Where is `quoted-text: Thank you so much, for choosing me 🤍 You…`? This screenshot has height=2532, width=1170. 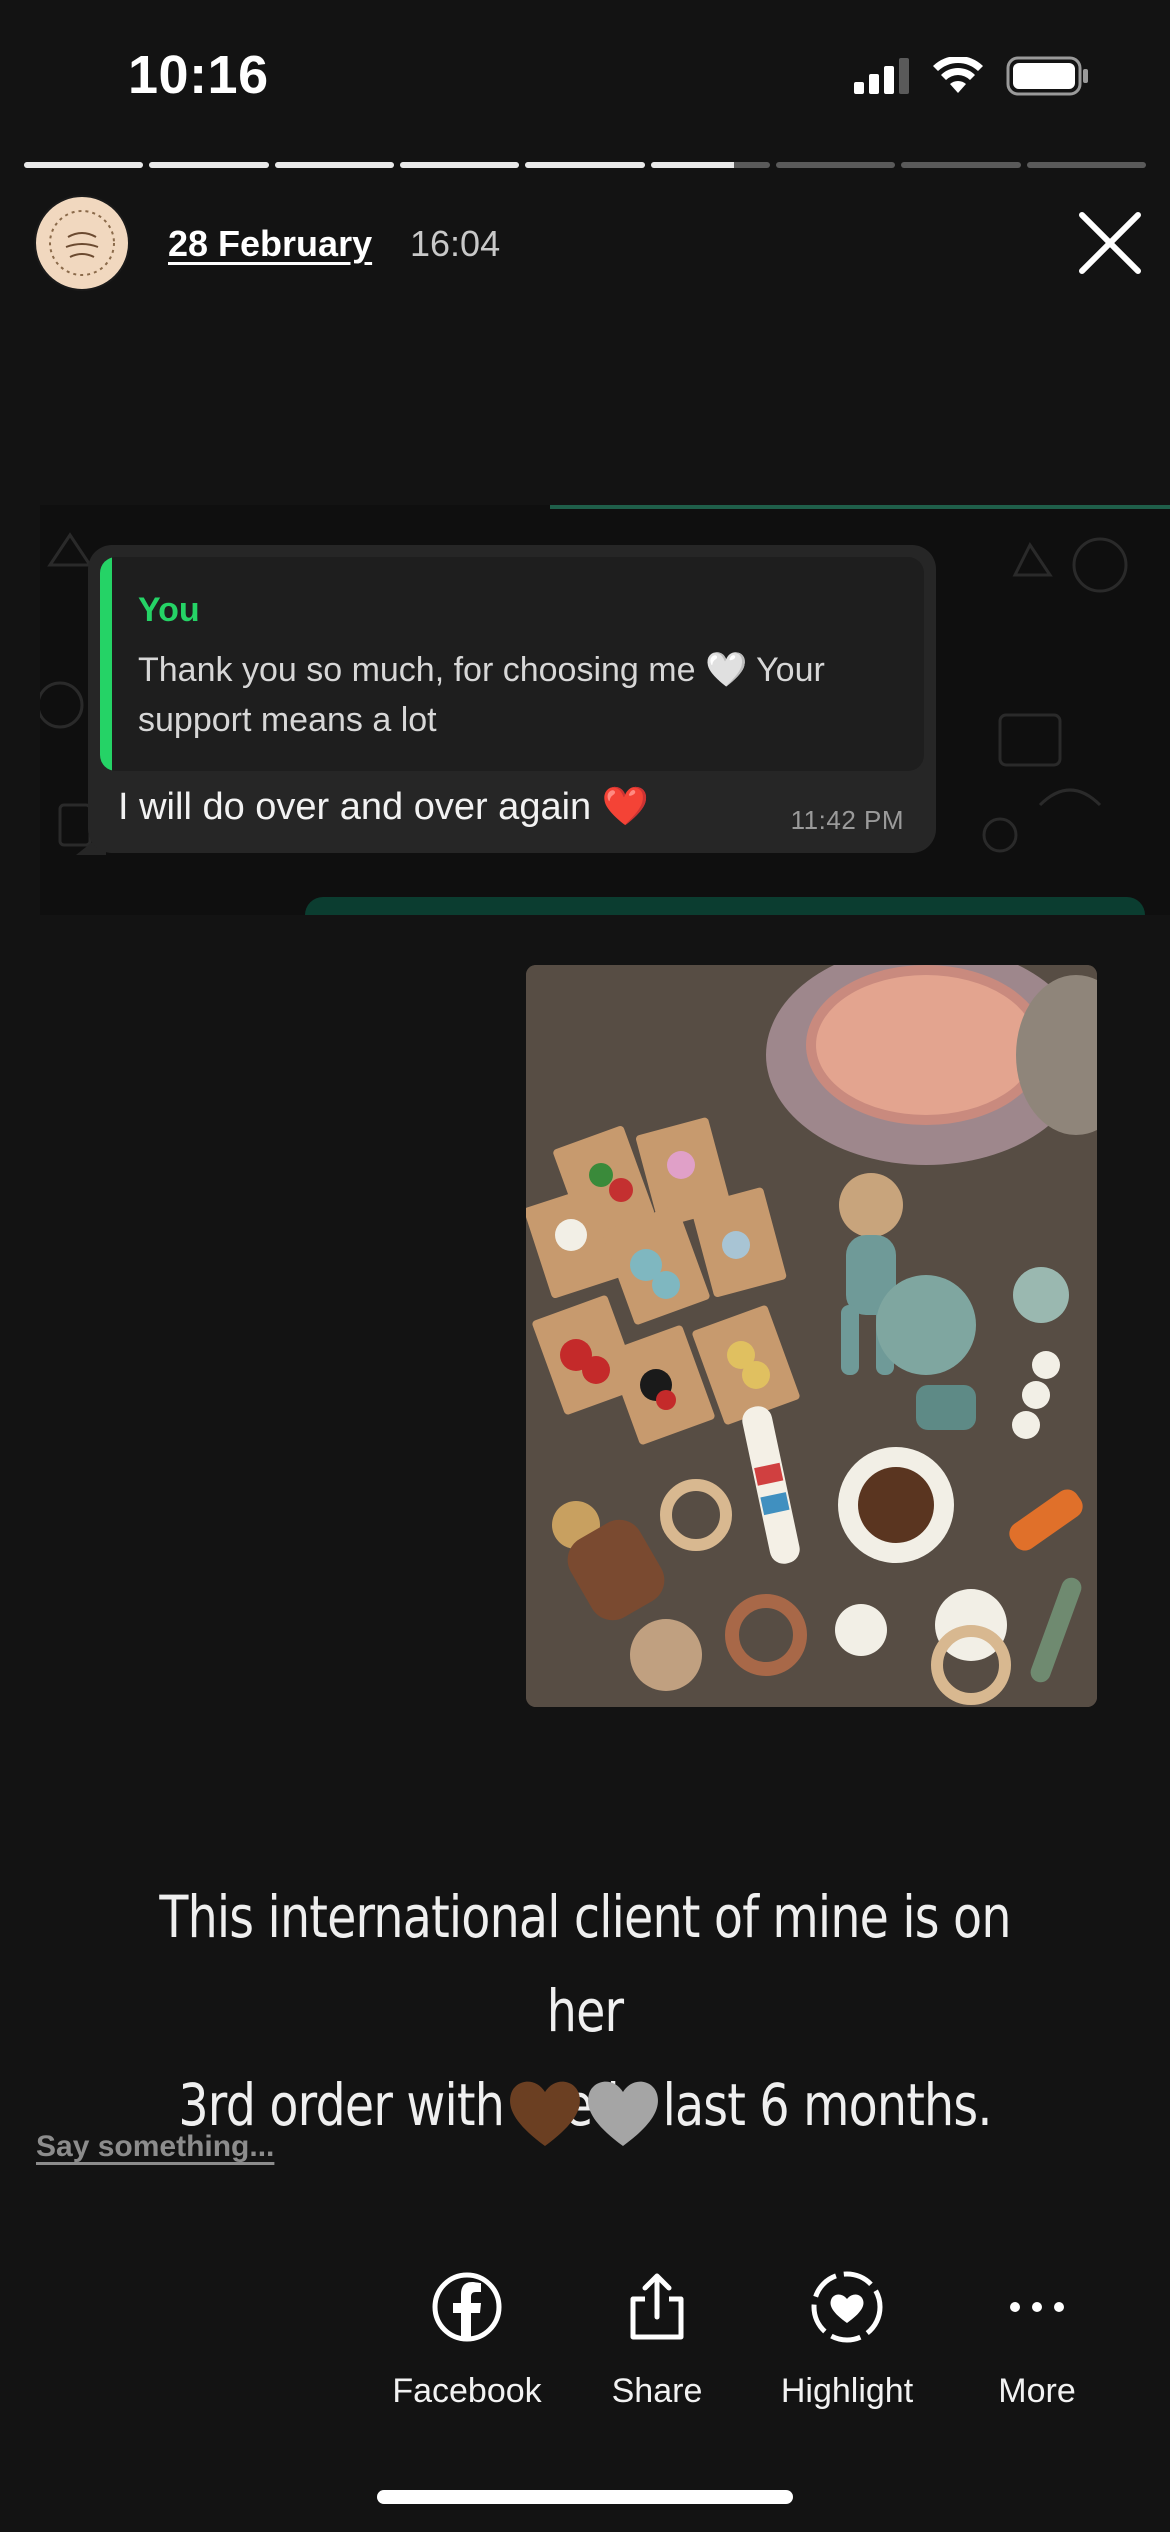
quoted-text: Thank you so much, for choosing me 🤍 You… is located at coordinates (481, 695).